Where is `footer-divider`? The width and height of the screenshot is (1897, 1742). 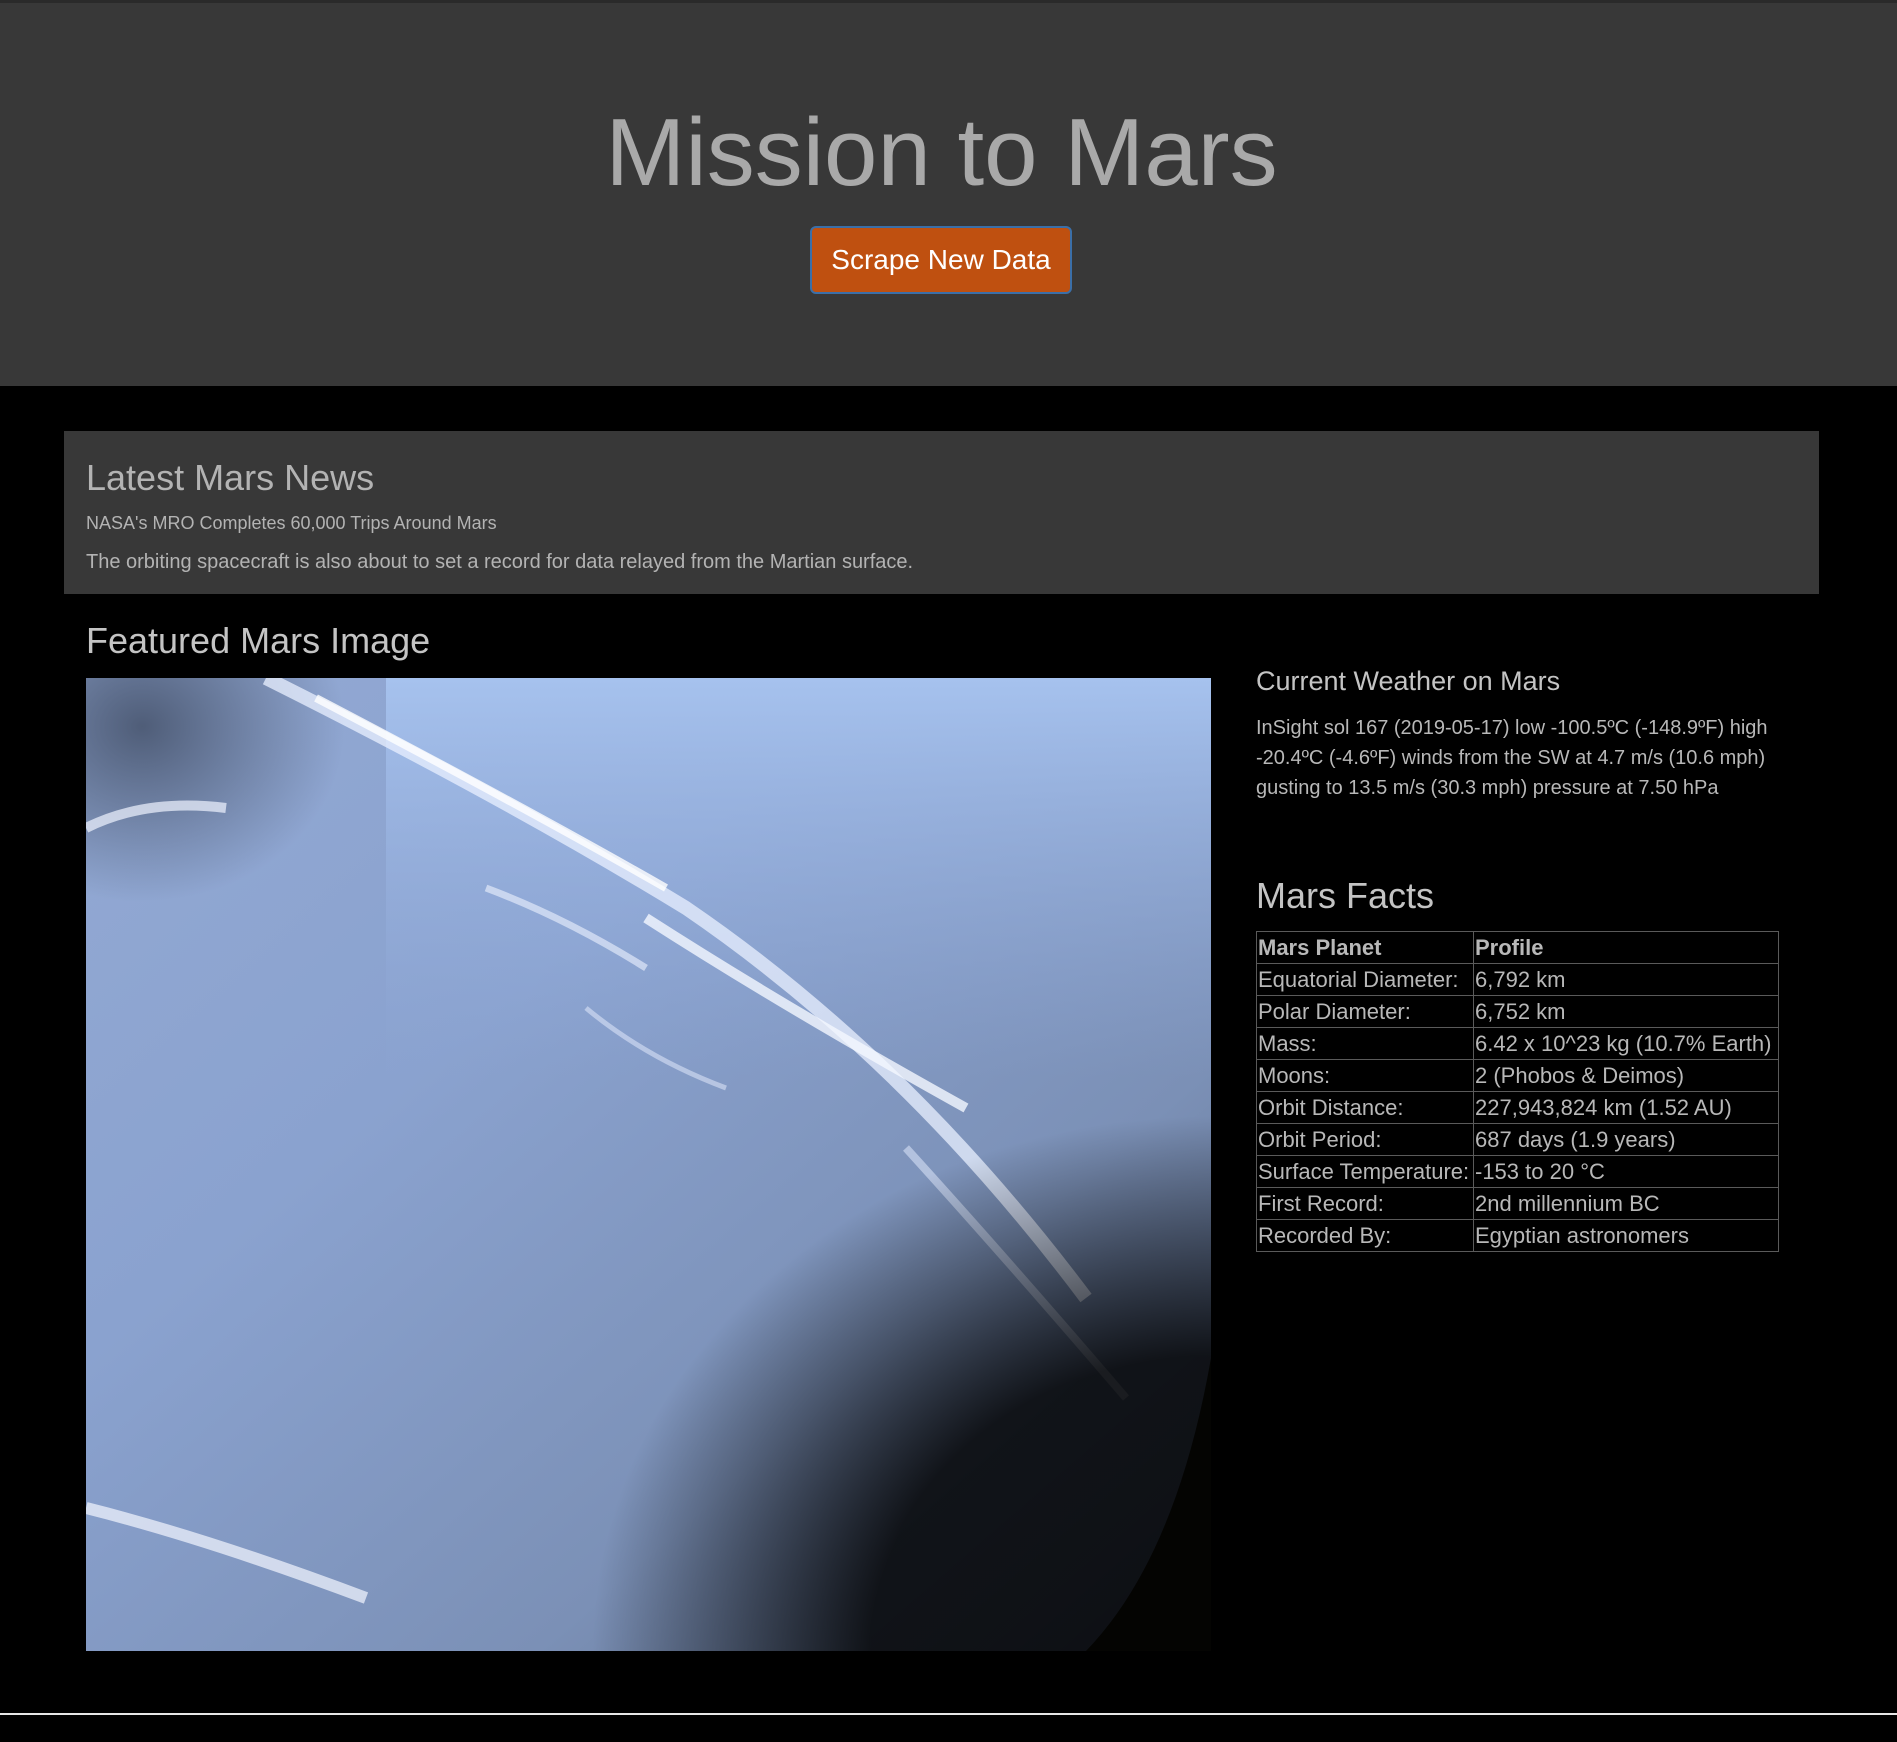
footer-divider is located at coordinates (948, 1714).